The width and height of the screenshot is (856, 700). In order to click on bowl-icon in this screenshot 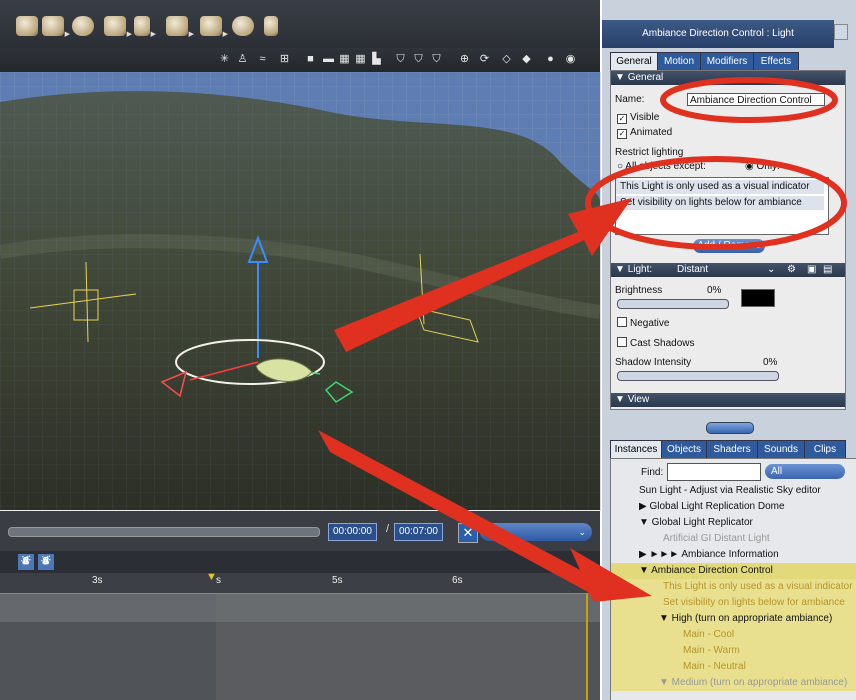, I will do `click(83, 26)`.